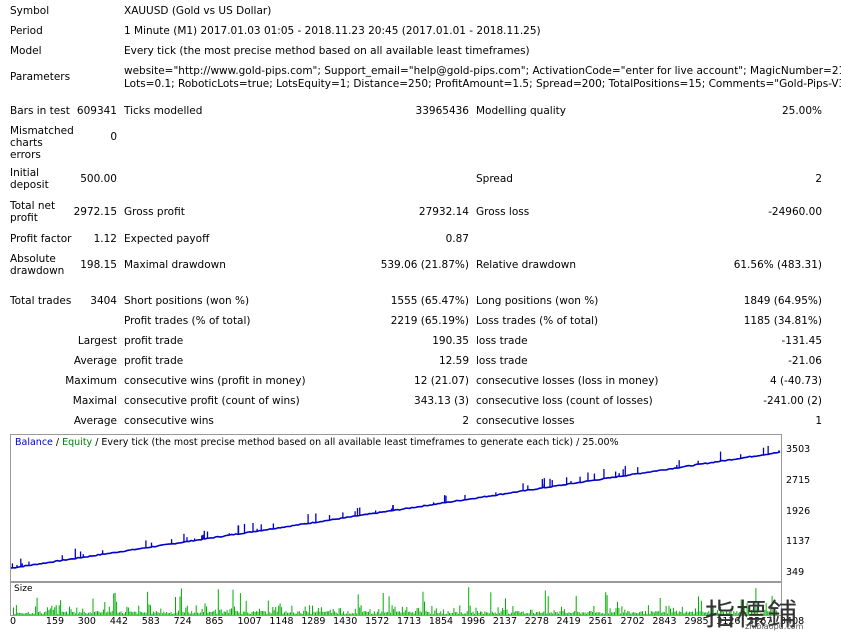 The width and height of the screenshot is (841, 635). What do you see at coordinates (187, 321) in the screenshot?
I see `profit-trades-label: Profit trades (% of total)` at bounding box center [187, 321].